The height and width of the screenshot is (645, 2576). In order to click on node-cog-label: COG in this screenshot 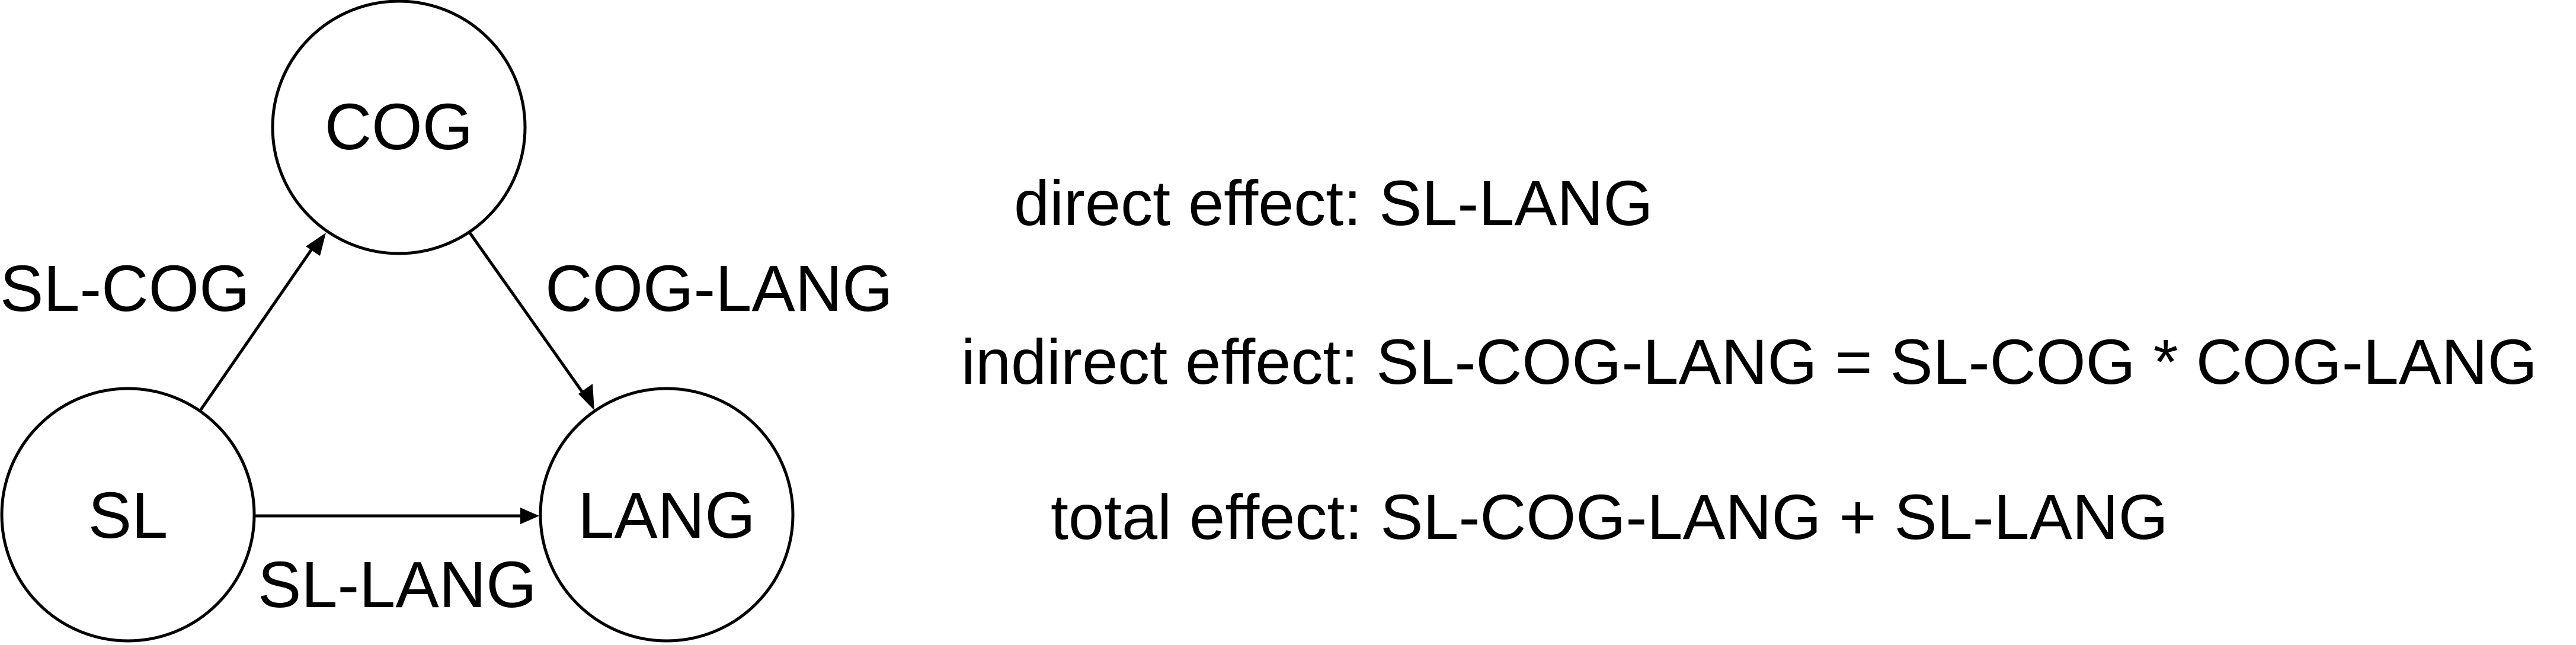, I will do `click(399, 127)`.